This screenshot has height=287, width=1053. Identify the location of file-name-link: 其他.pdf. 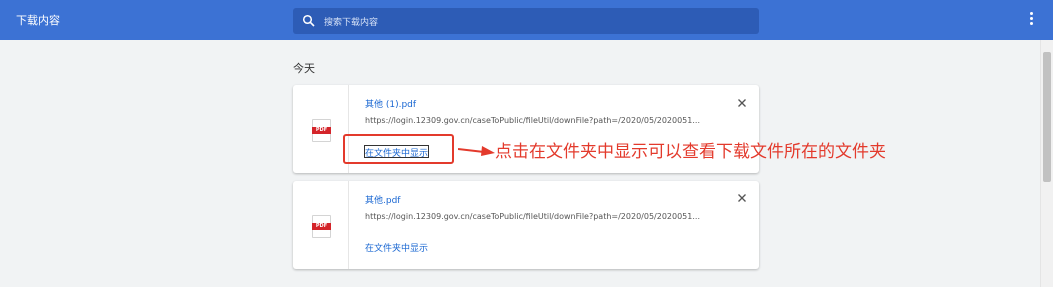
(382, 199).